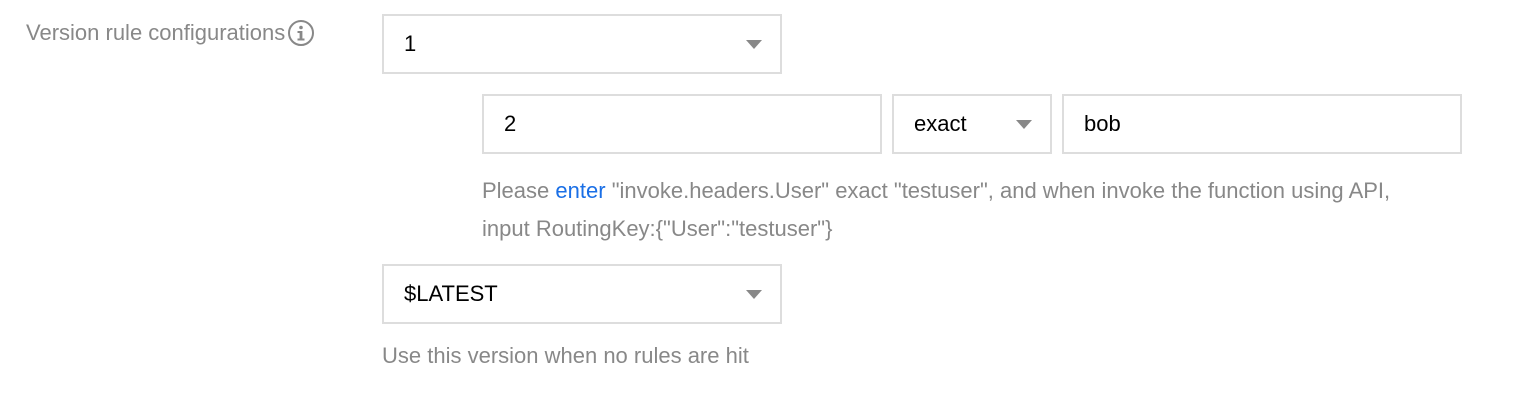 The height and width of the screenshot is (396, 1528). I want to click on version-rule-label-text: Version rule configurations, so click(156, 32).